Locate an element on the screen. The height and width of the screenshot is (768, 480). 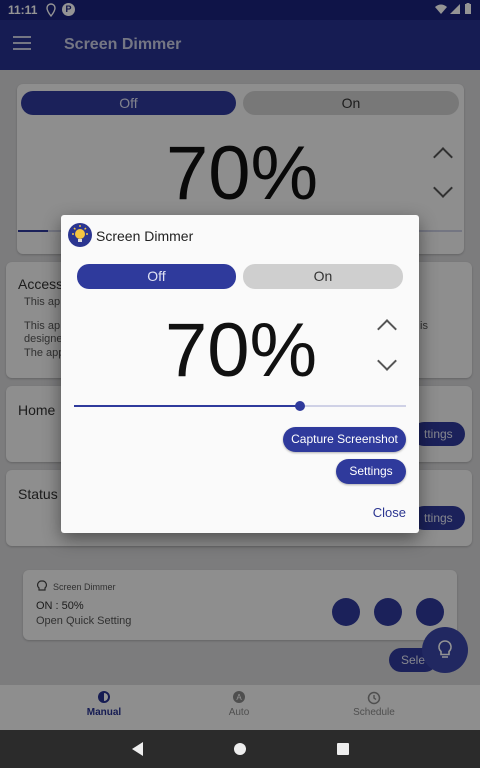
recents-icon is located at coordinates (343, 749).